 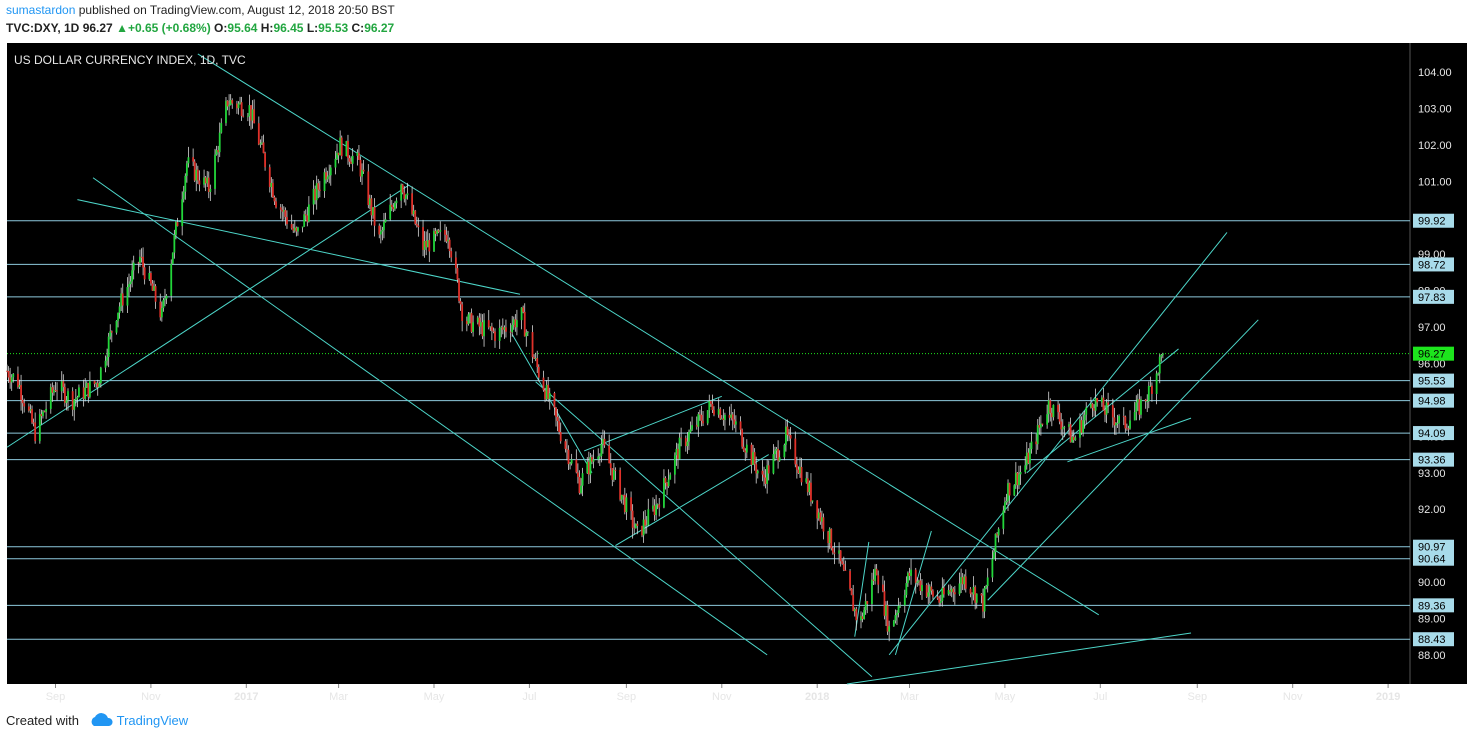 I want to click on author-link: sumastardon, so click(x=40, y=10).